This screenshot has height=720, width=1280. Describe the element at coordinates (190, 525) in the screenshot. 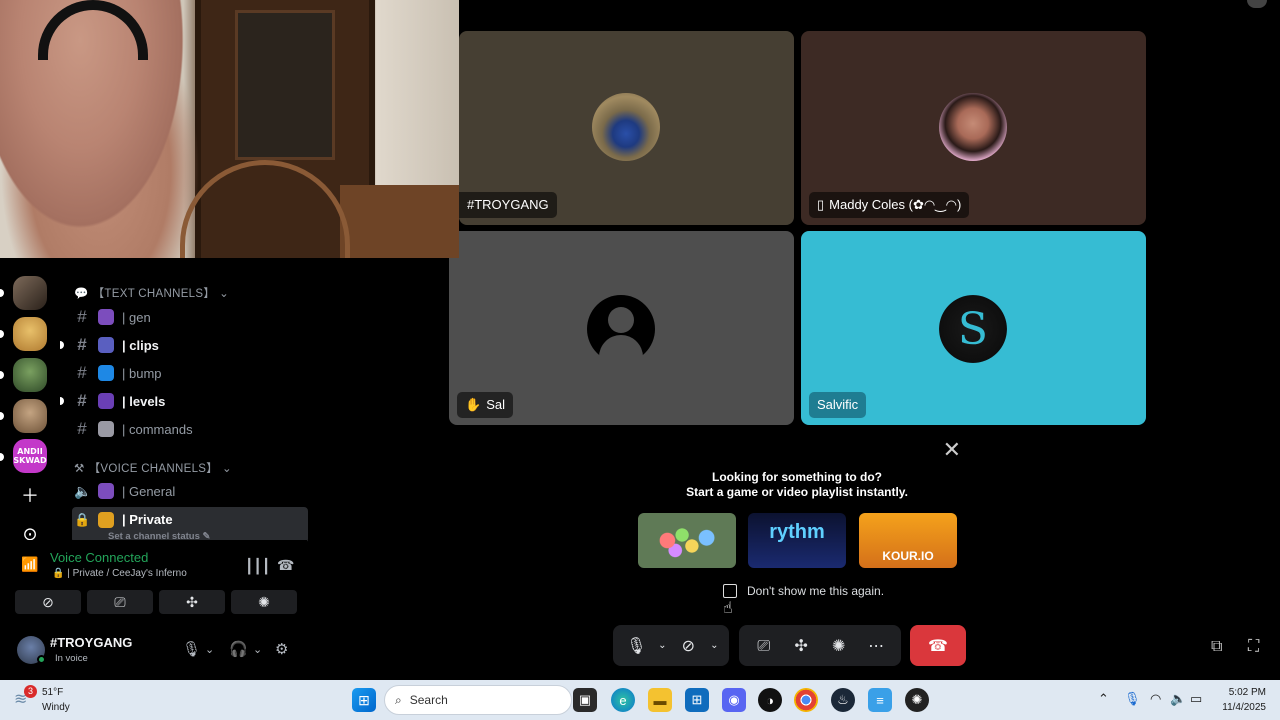

I see `channel-private-voice: 🔒 | Private Set a channel status ✎` at that location.